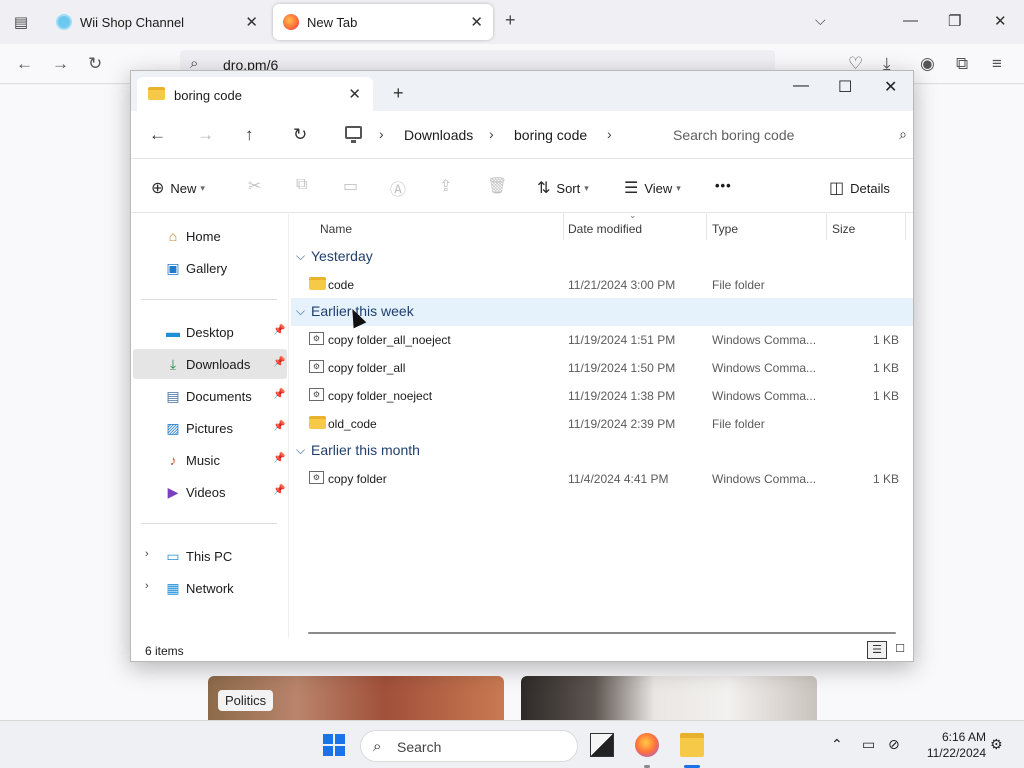 This screenshot has width=1024, height=768. I want to click on system-clock: 6:16 AM 11/22/2024, so click(948, 745).